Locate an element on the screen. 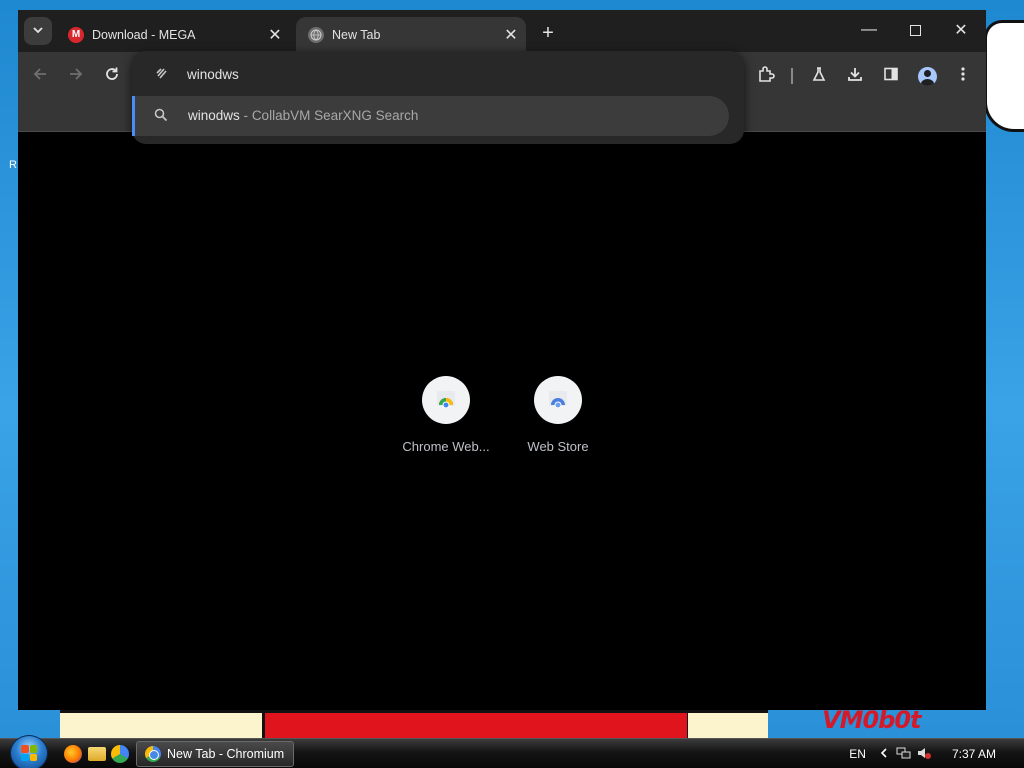  downloads-icon is located at coordinates (855, 76).